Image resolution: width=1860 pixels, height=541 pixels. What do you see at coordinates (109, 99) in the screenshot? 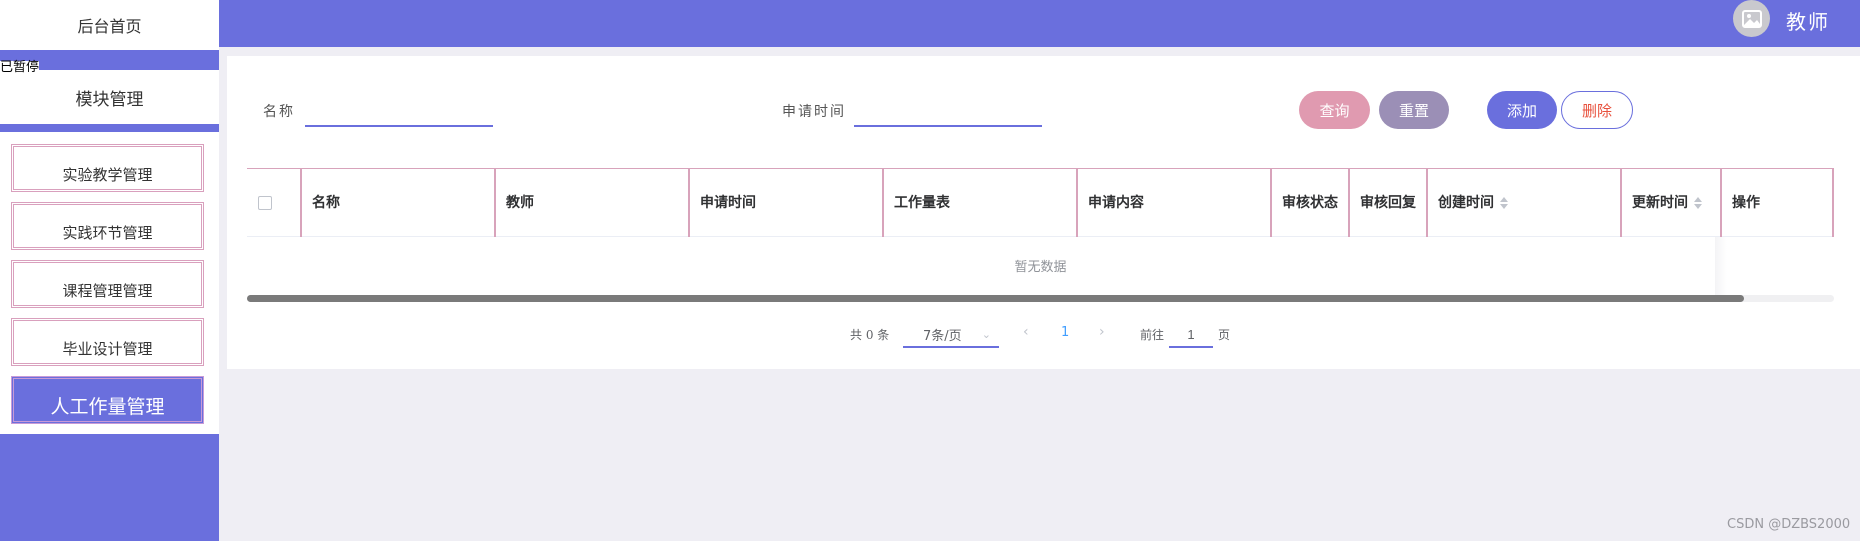
I see `sidebar-module-label: 模块管理` at bounding box center [109, 99].